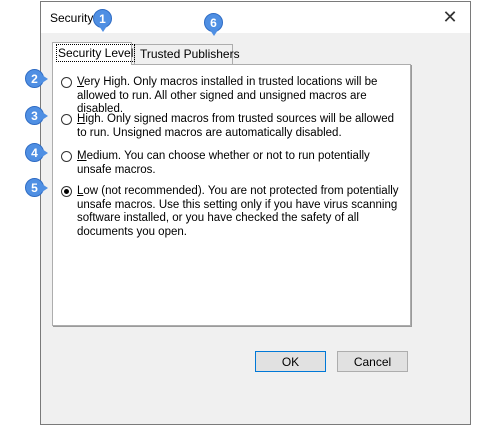  I want to click on tab-security-level: Security Level, so click(94, 53).